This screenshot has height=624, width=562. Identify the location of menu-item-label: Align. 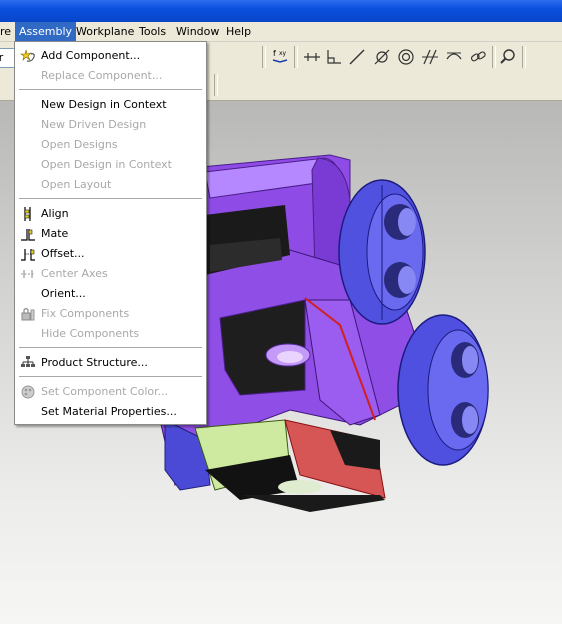
(55, 213).